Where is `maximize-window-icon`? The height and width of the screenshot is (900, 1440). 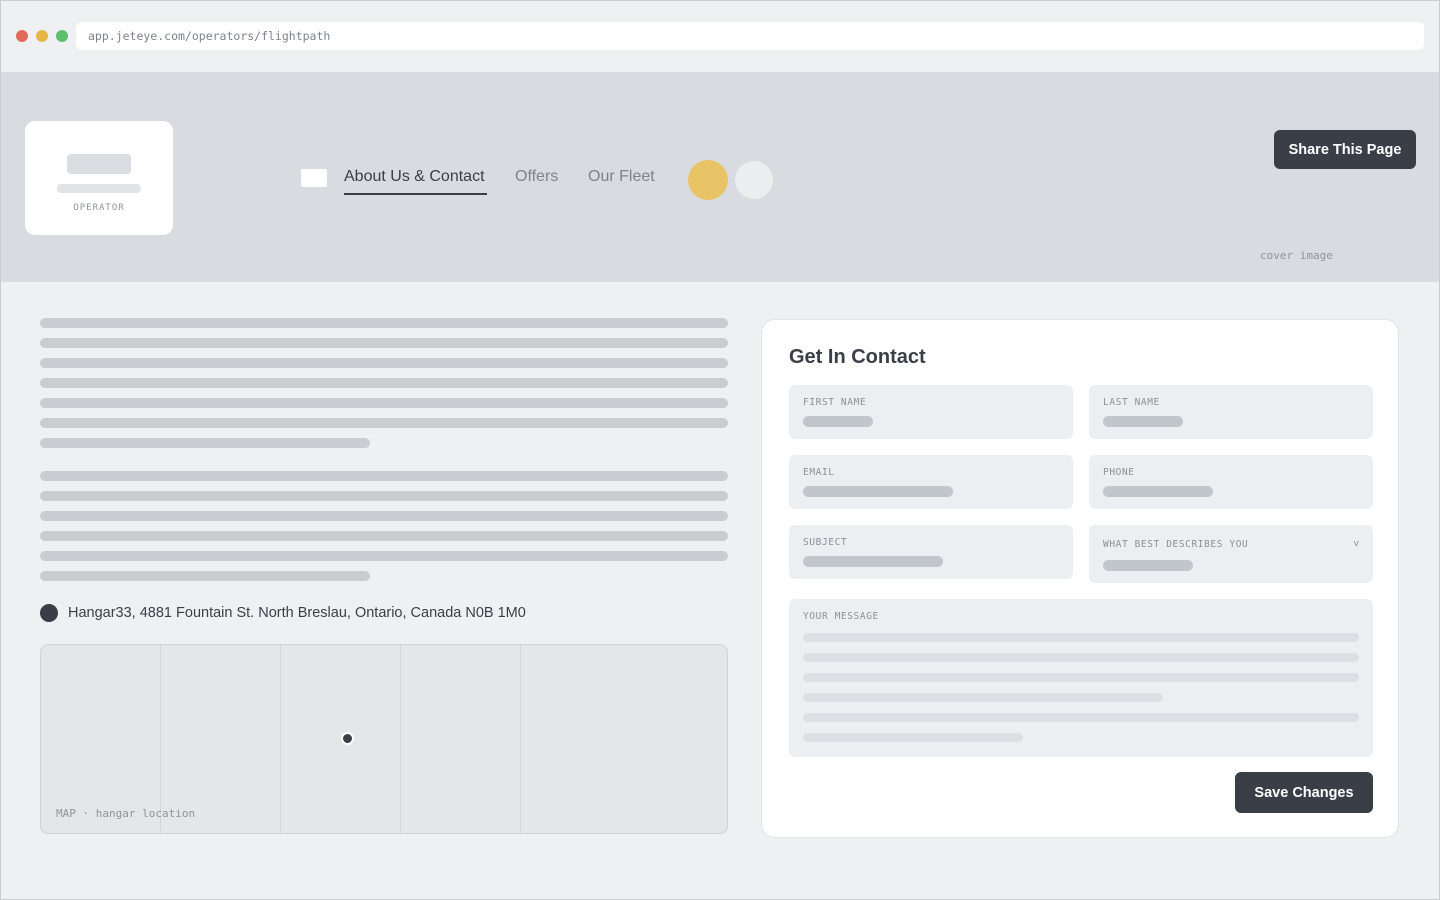
maximize-window-icon is located at coordinates (62, 36).